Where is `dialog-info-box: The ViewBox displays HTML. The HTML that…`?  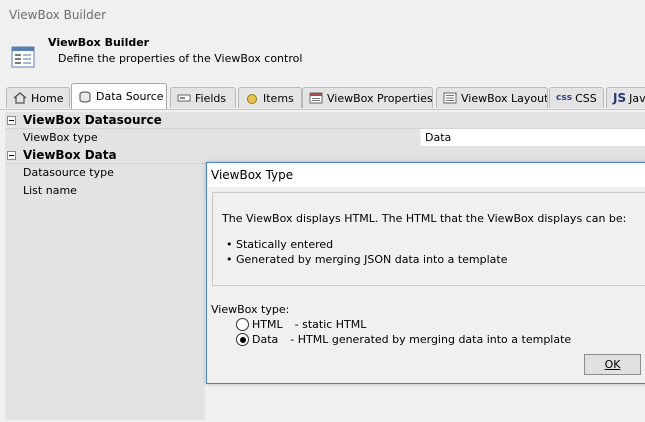
dialog-info-box: The ViewBox displays HTML. The HTML that… is located at coordinates (428, 239).